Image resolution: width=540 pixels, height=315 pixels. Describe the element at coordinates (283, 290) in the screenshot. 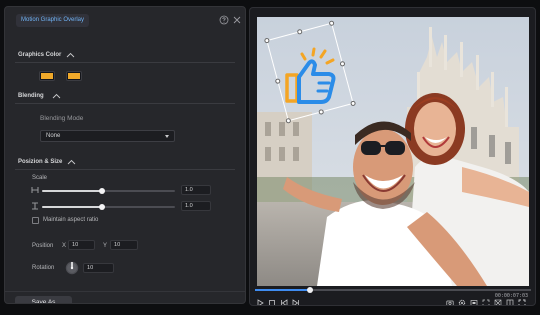

I see `timeline-progress` at that location.